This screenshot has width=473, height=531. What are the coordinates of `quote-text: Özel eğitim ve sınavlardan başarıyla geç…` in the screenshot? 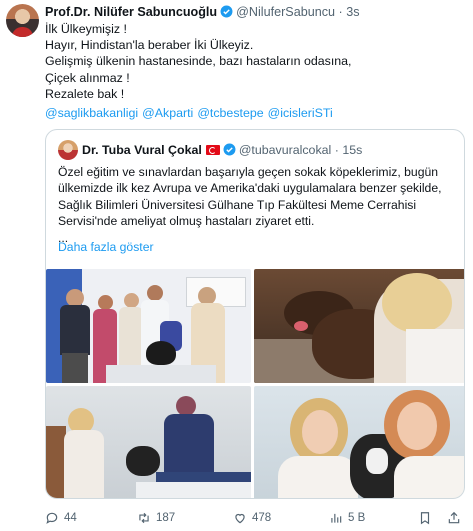 It's located at (258, 205).